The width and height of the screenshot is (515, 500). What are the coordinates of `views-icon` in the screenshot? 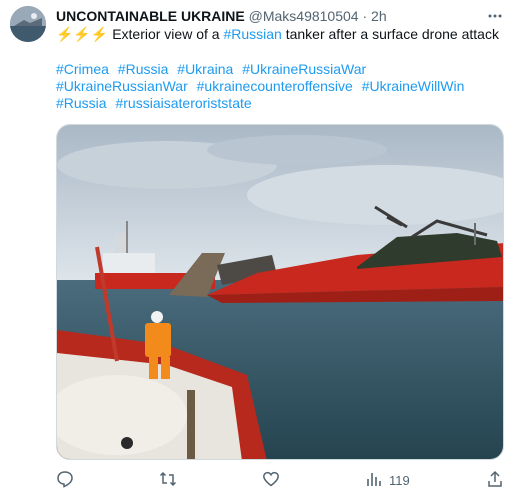 It's located at (374, 480).